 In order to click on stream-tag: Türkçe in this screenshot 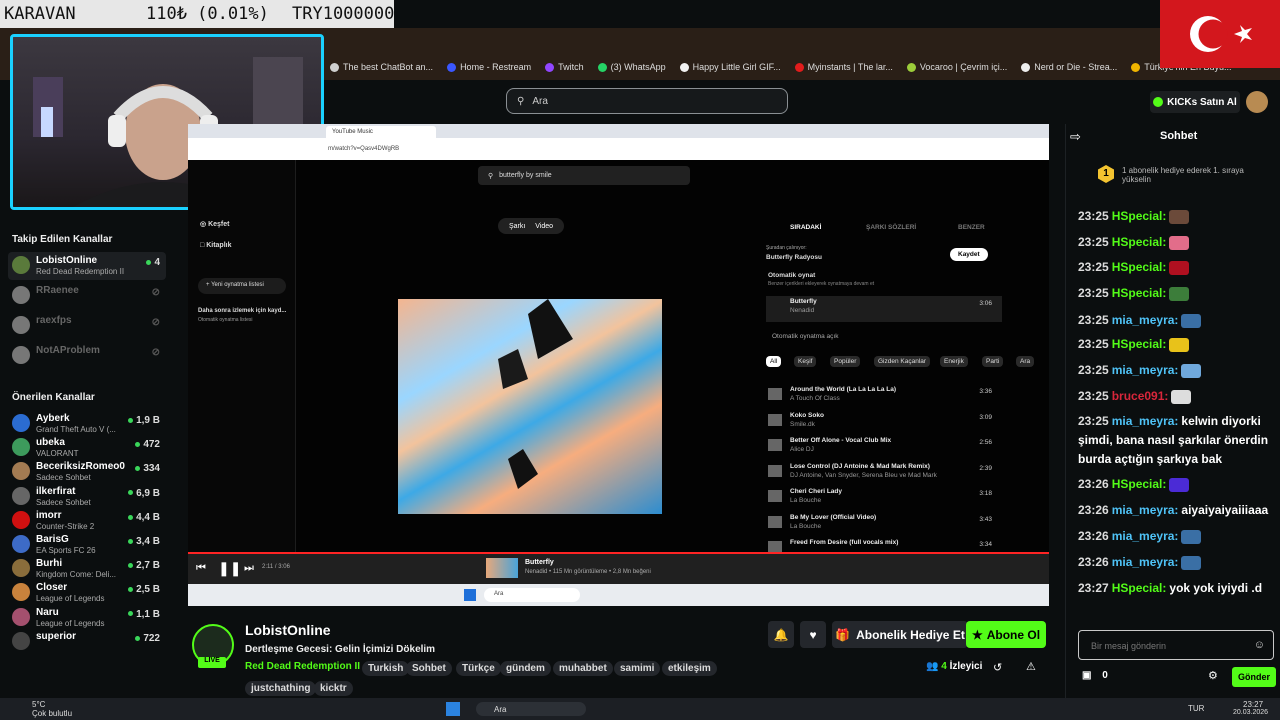, I will do `click(478, 668)`.